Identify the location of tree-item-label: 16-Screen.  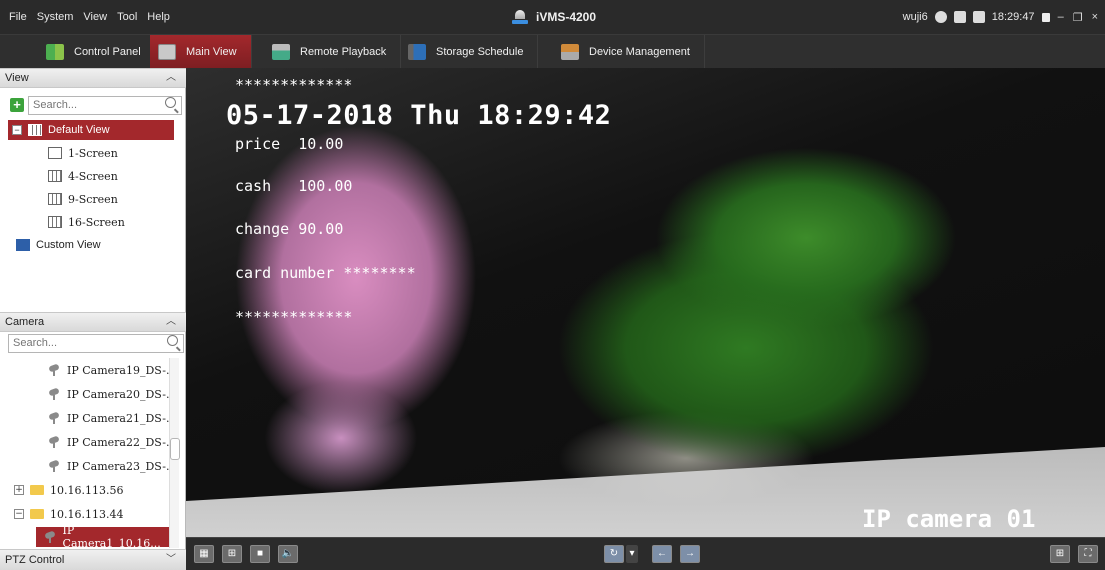
(96, 222).